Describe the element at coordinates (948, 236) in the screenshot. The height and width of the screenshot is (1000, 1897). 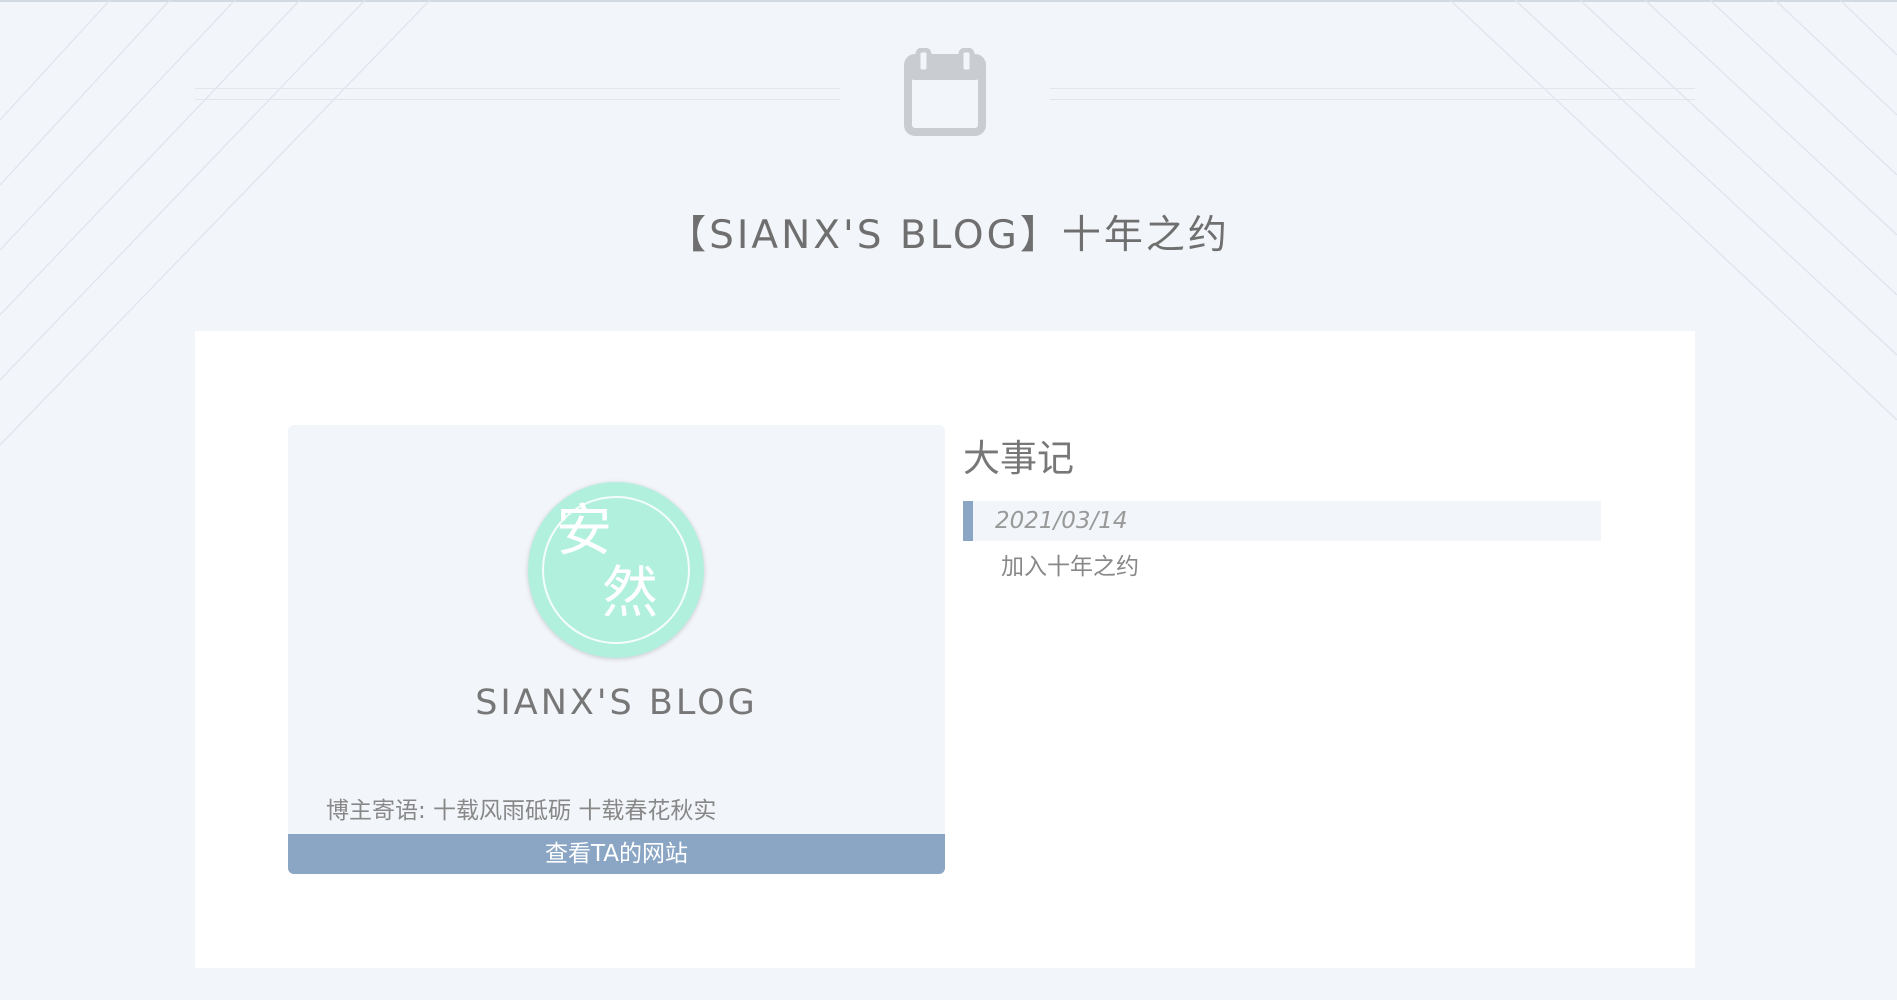
I see `page-title: 【SIANX'S BLOG】十年之约` at that location.